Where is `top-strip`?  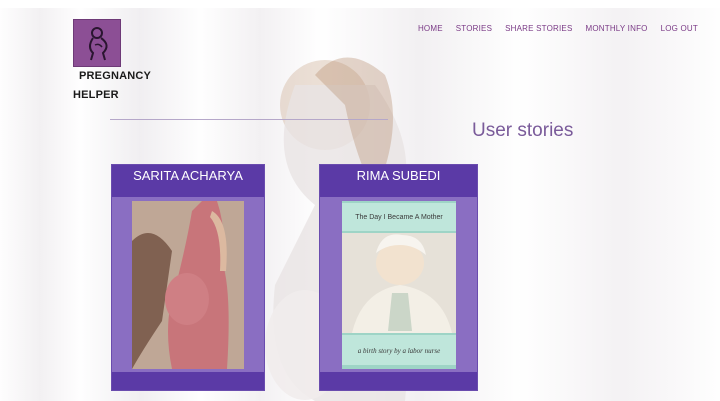
top-strip is located at coordinates (360, 4).